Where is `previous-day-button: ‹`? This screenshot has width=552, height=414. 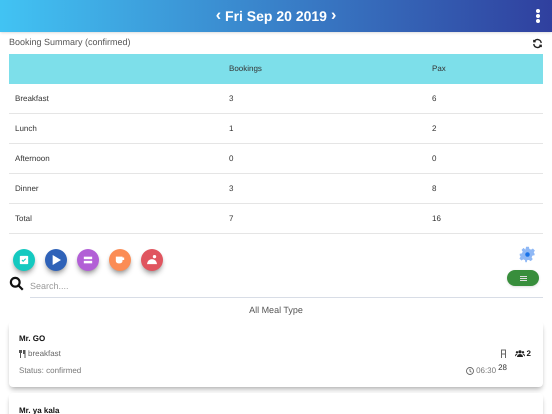 previous-day-button: ‹ is located at coordinates (219, 16).